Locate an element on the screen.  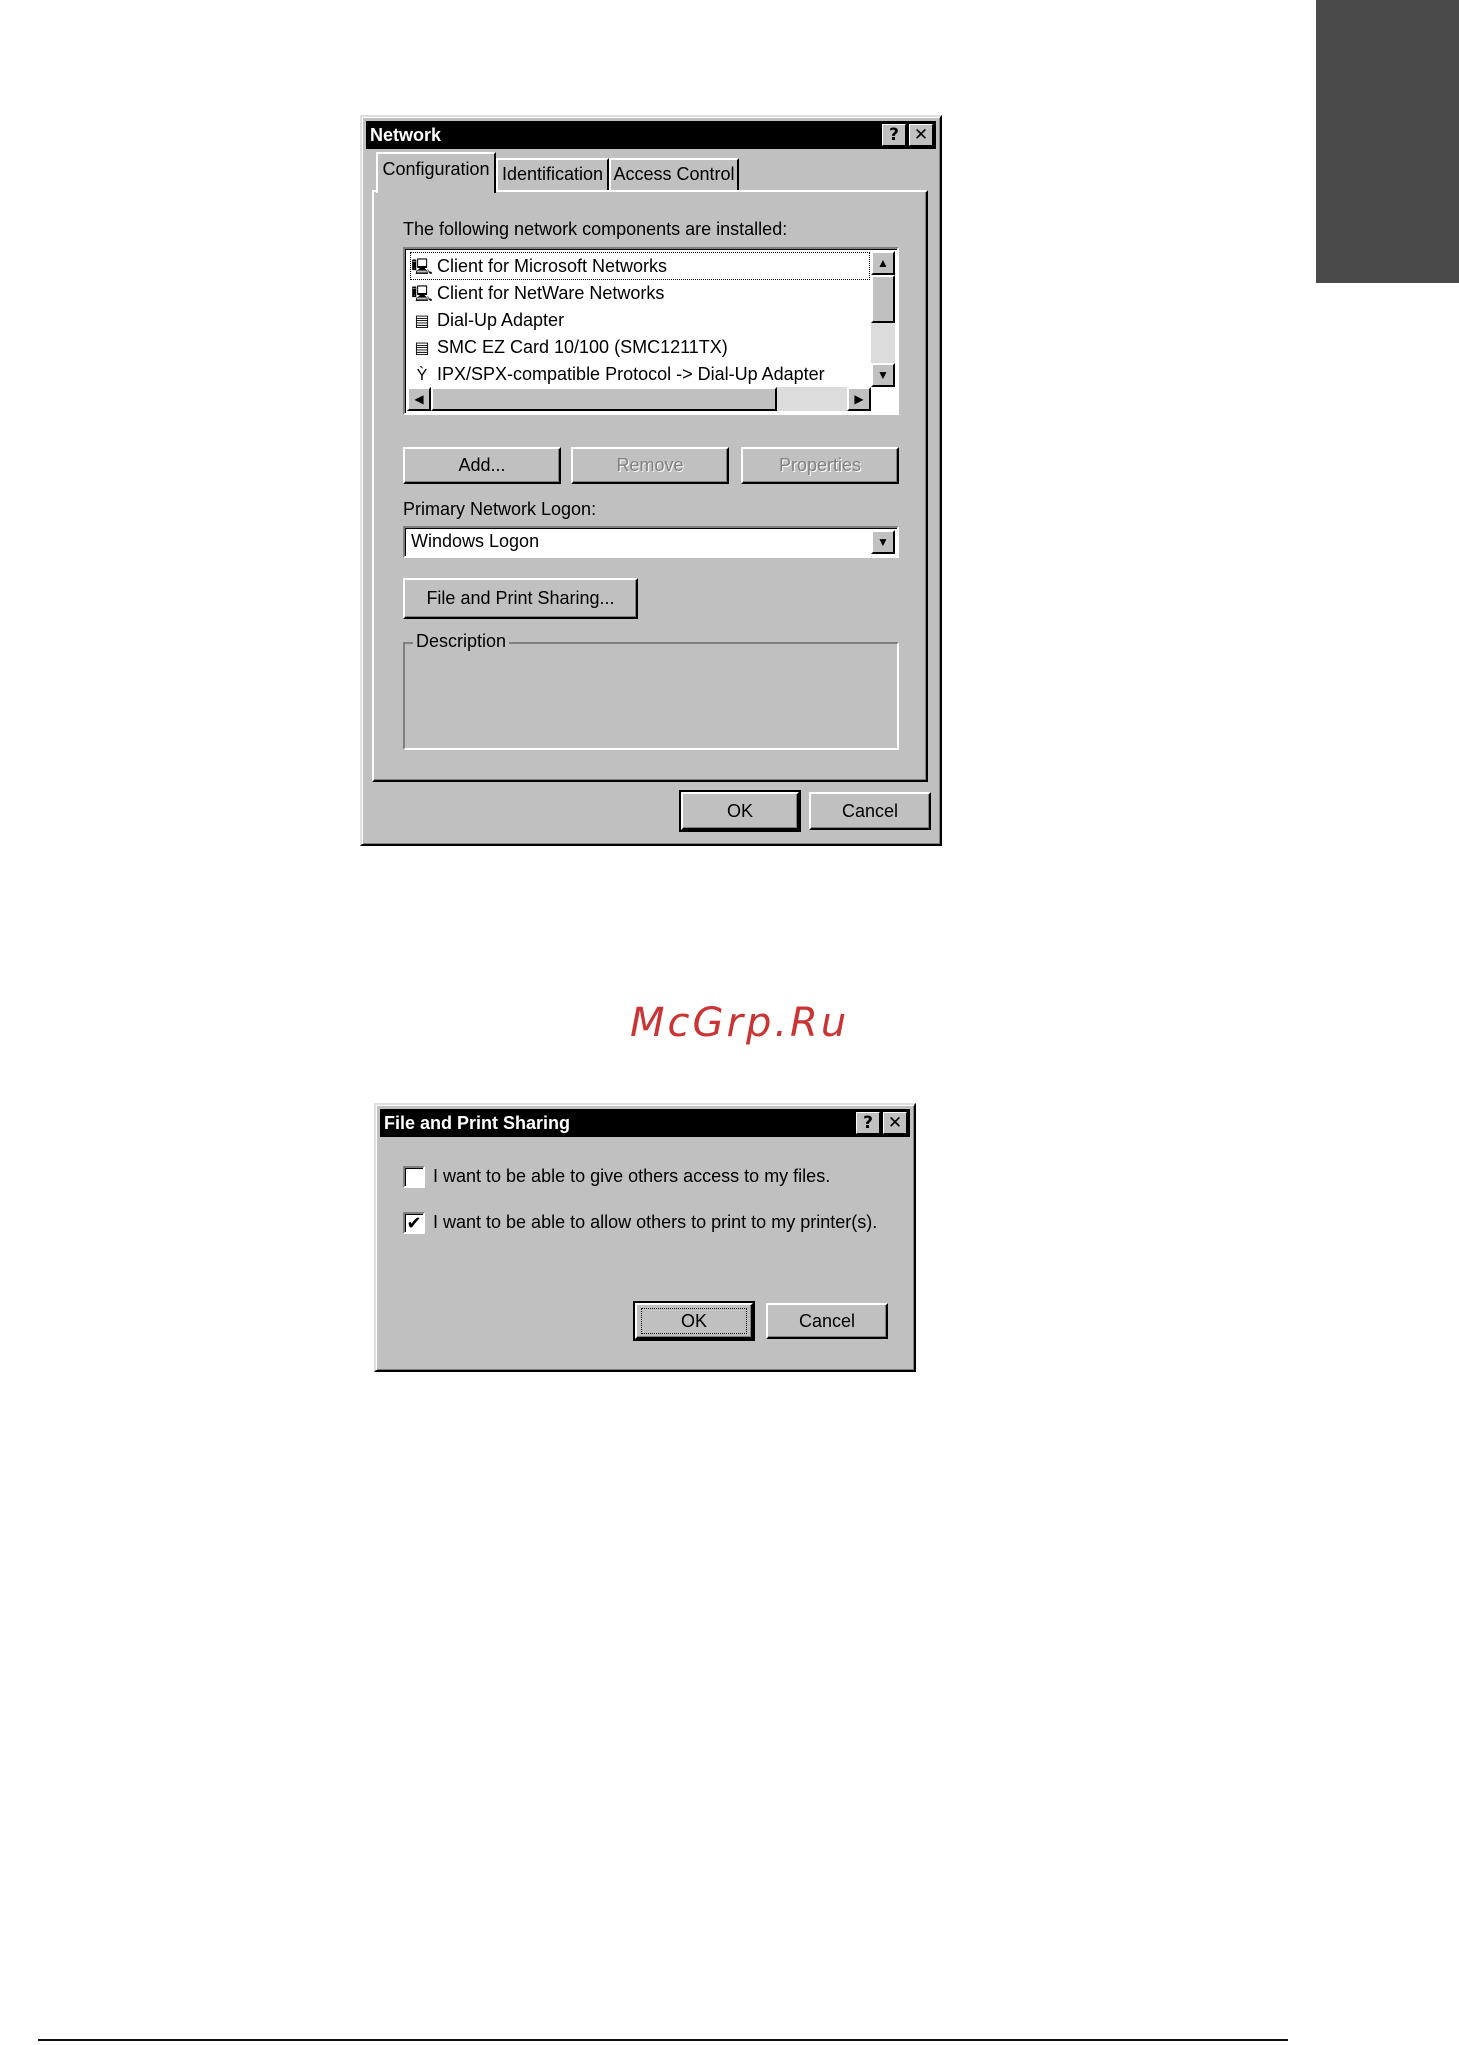
tab-identification: Identification is located at coordinates (552, 174).